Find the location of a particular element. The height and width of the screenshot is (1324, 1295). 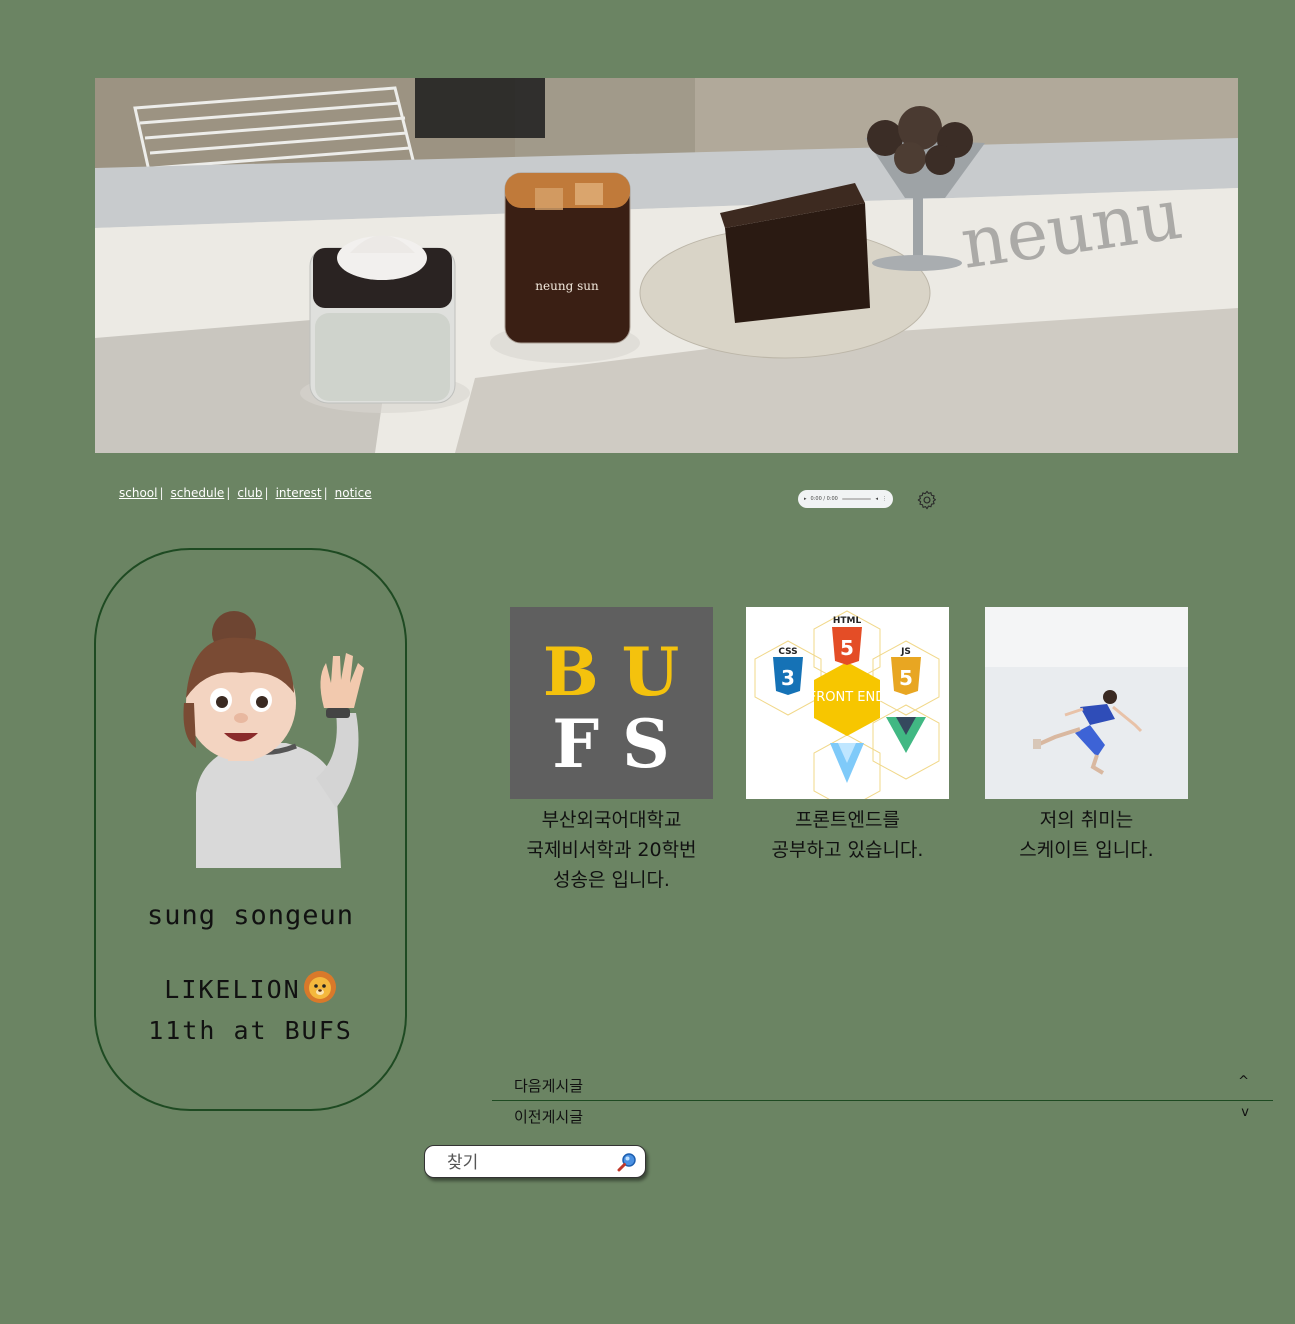

prev-post-link: 이전게시글 v is located at coordinates (882, 1116).